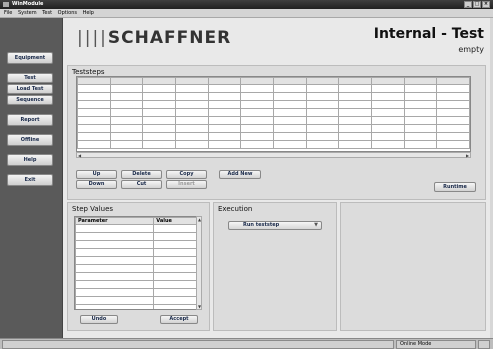 The image size is (493, 349). What do you see at coordinates (115, 221) in the screenshot?
I see `column-header-parameter: Parameter` at bounding box center [115, 221].